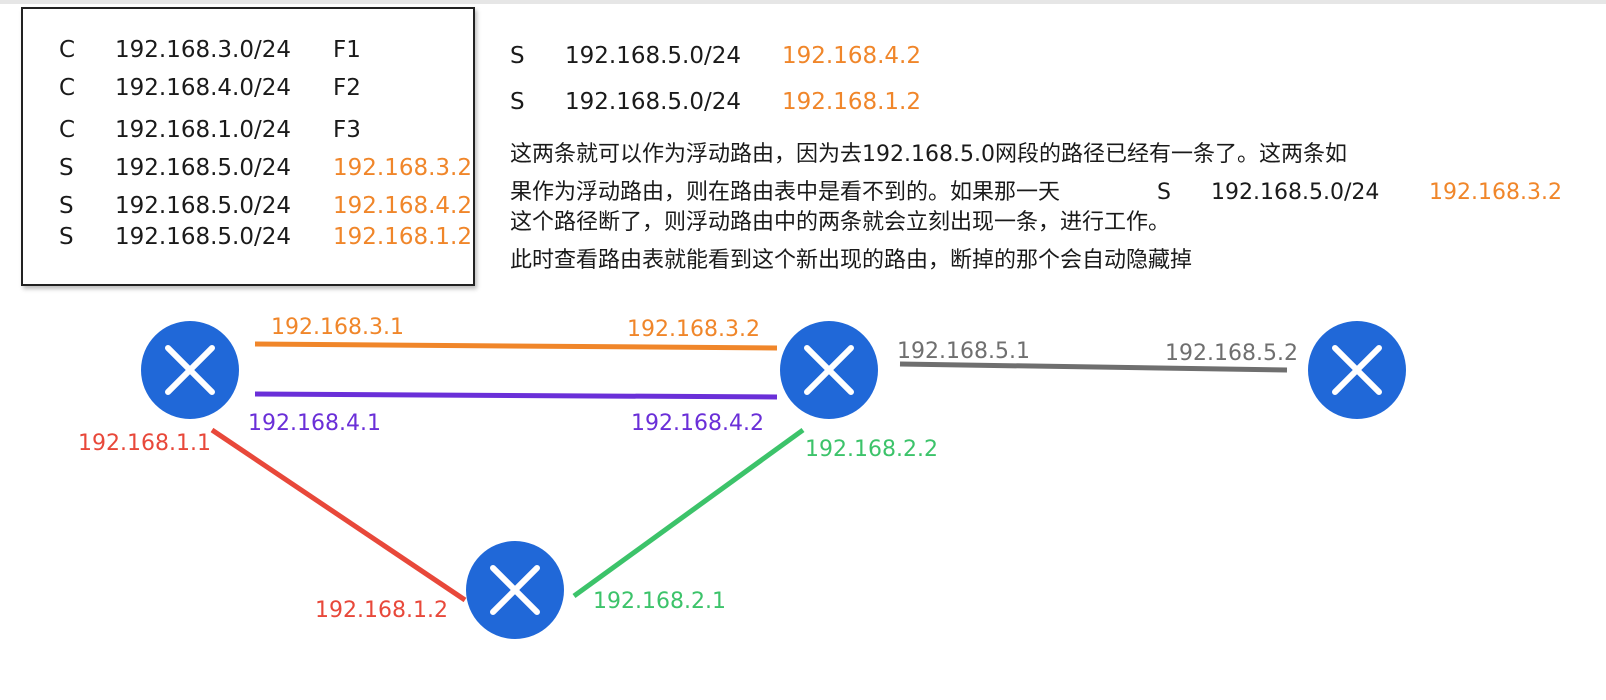  I want to click on link-green, so click(688, 513).